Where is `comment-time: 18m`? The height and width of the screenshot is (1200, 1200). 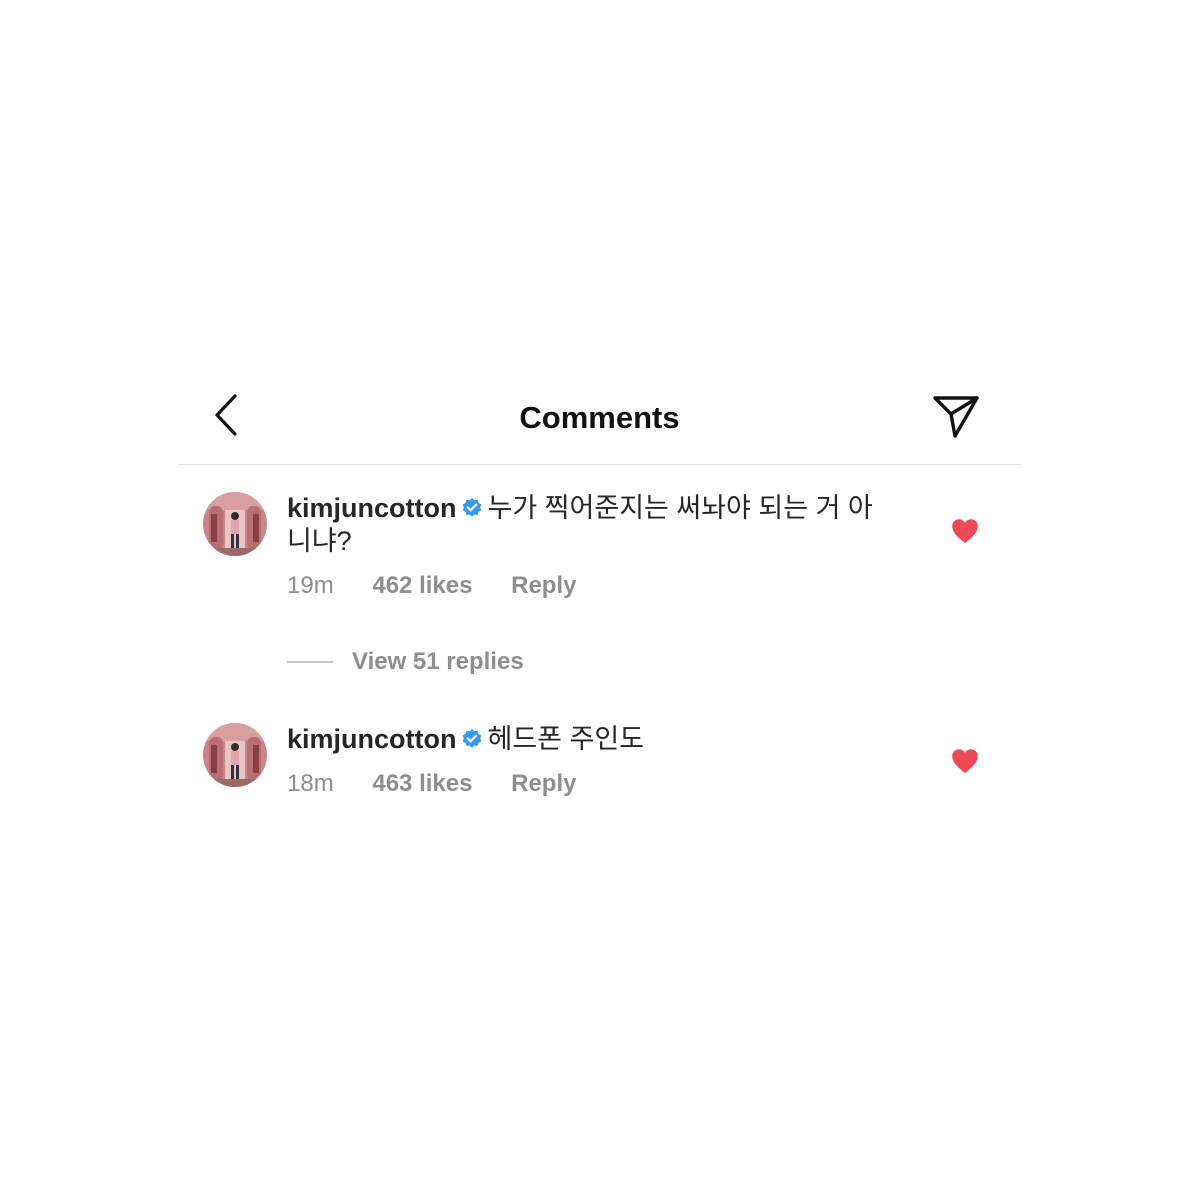
comment-time: 18m is located at coordinates (310, 783).